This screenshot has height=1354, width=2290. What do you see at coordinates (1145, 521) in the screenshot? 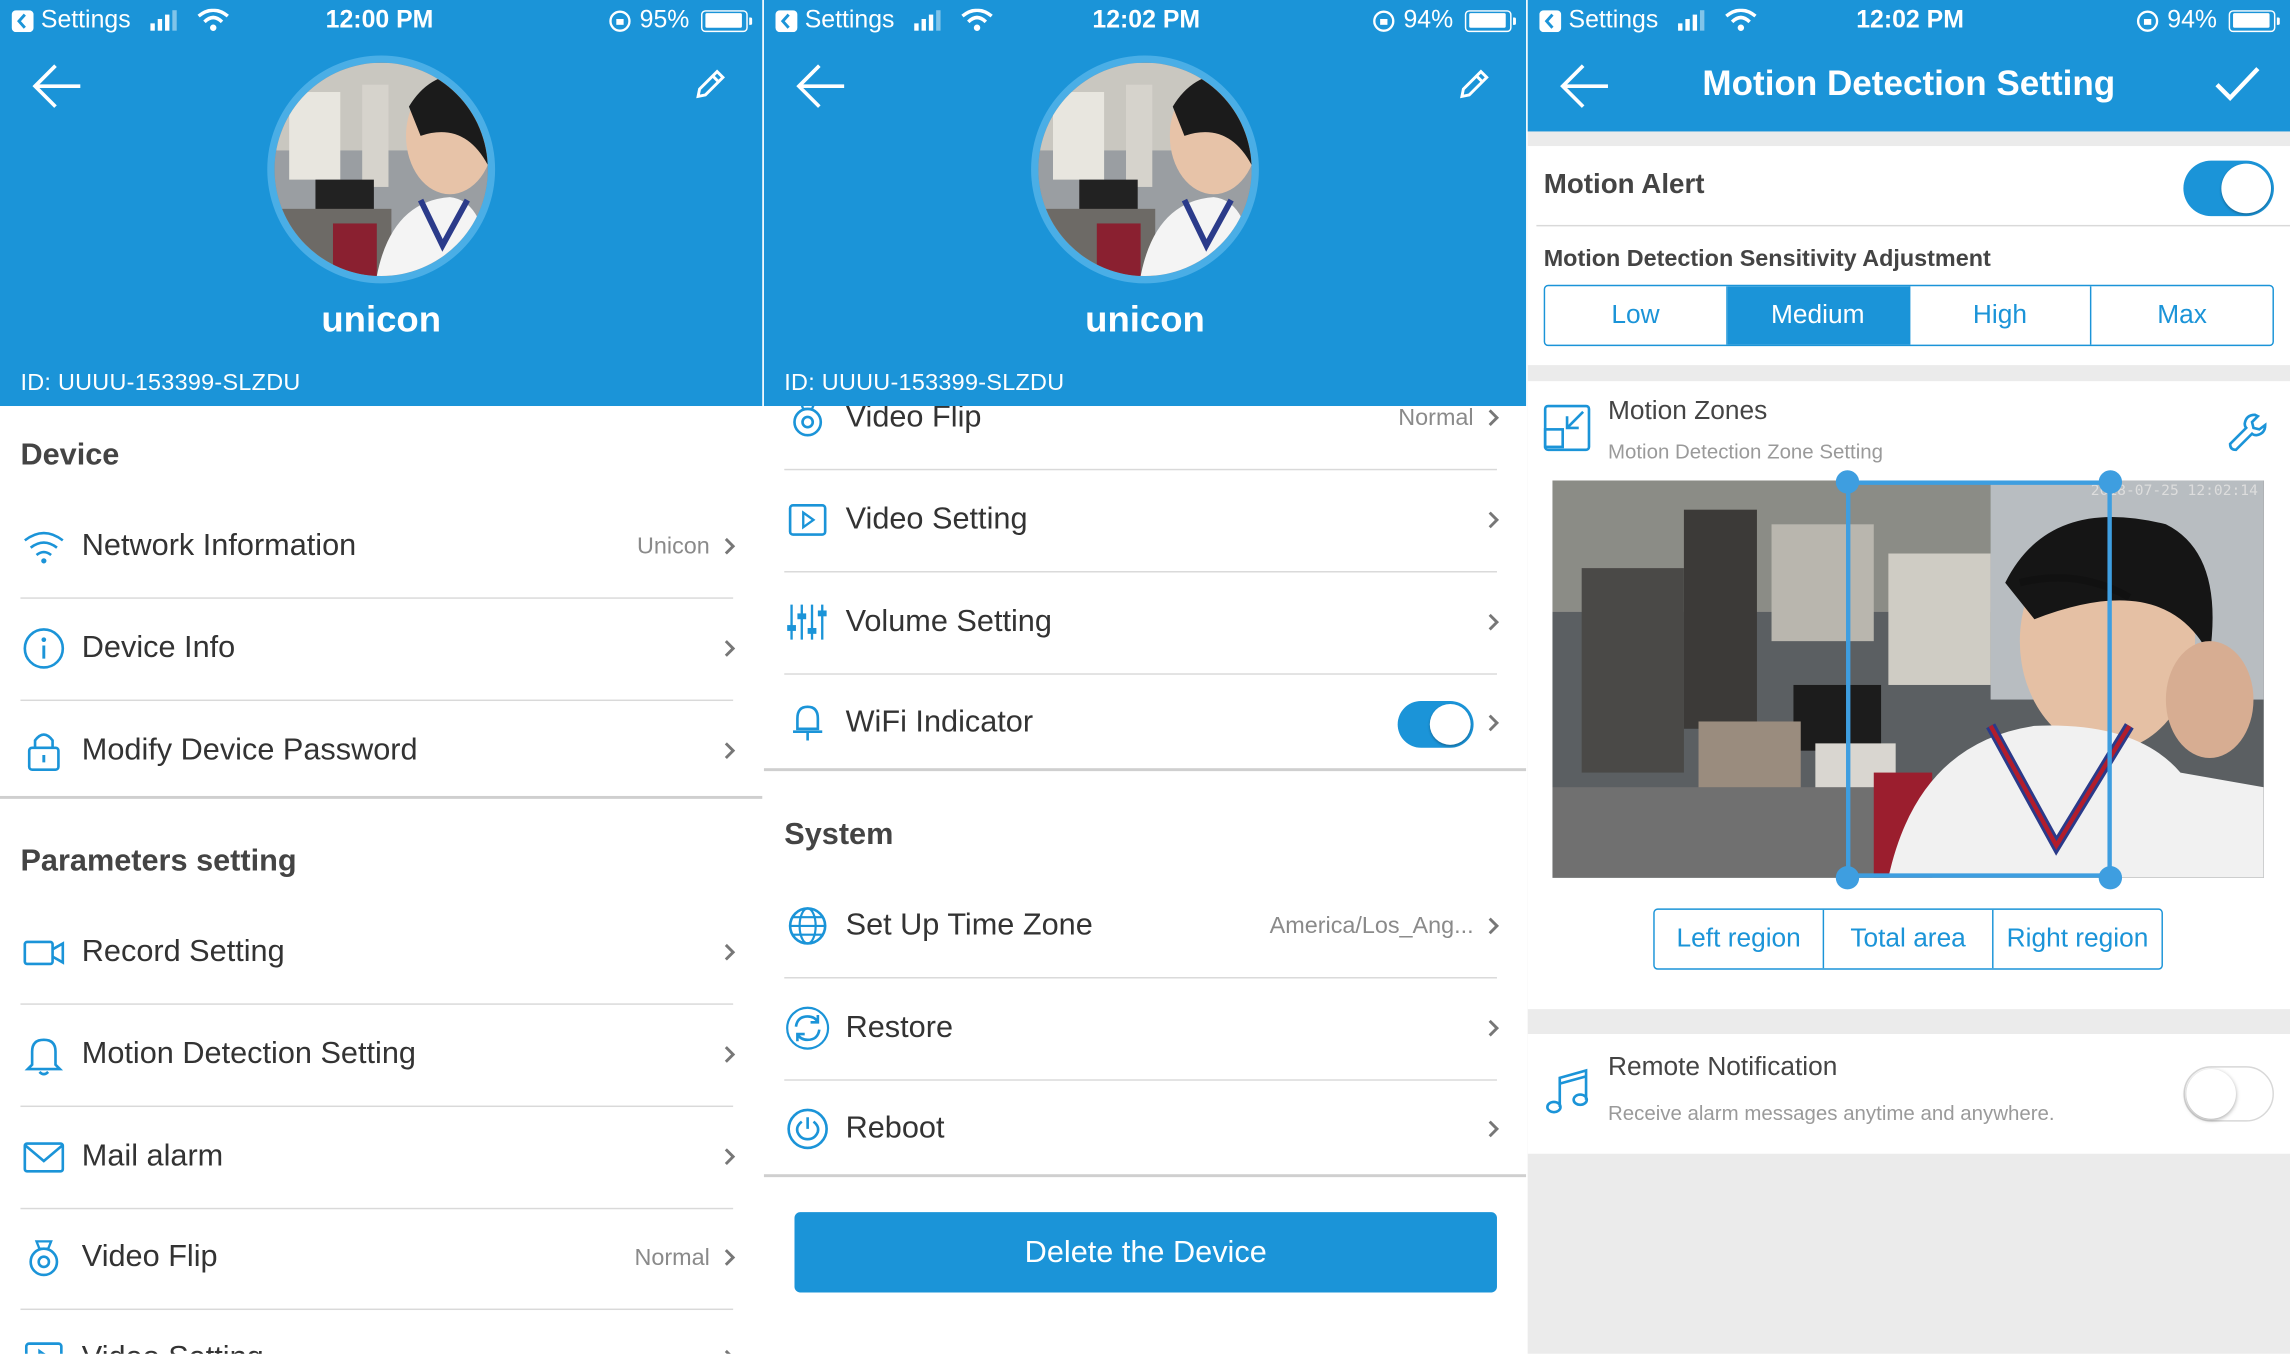
I see `row-video-setting: Video Setting` at bounding box center [1145, 521].